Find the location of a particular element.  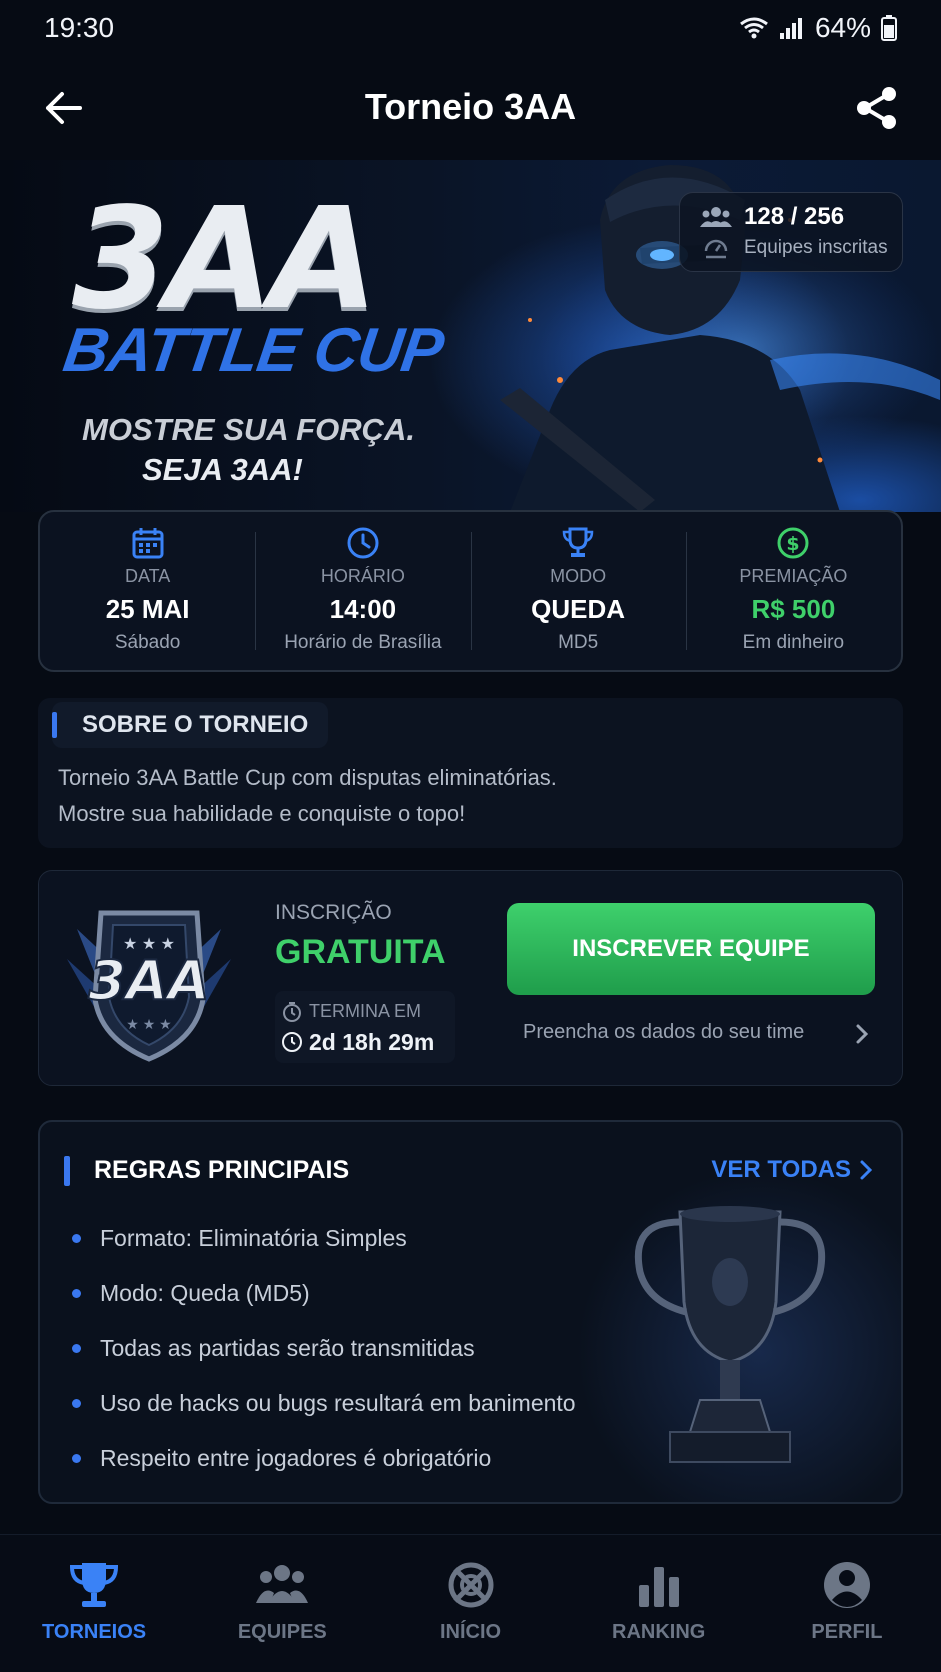

nav-label: PERFIL is located at coordinates (847, 1632).